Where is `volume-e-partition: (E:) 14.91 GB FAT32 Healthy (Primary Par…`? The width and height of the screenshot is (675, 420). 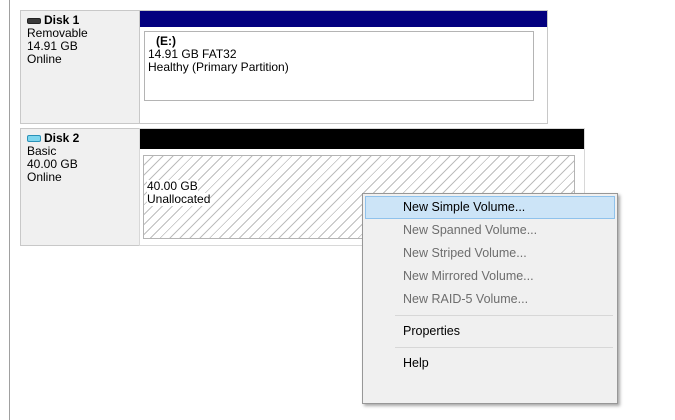
volume-e-partition: (E:) 14.91 GB FAT32 Healthy (Primary Par… is located at coordinates (339, 66).